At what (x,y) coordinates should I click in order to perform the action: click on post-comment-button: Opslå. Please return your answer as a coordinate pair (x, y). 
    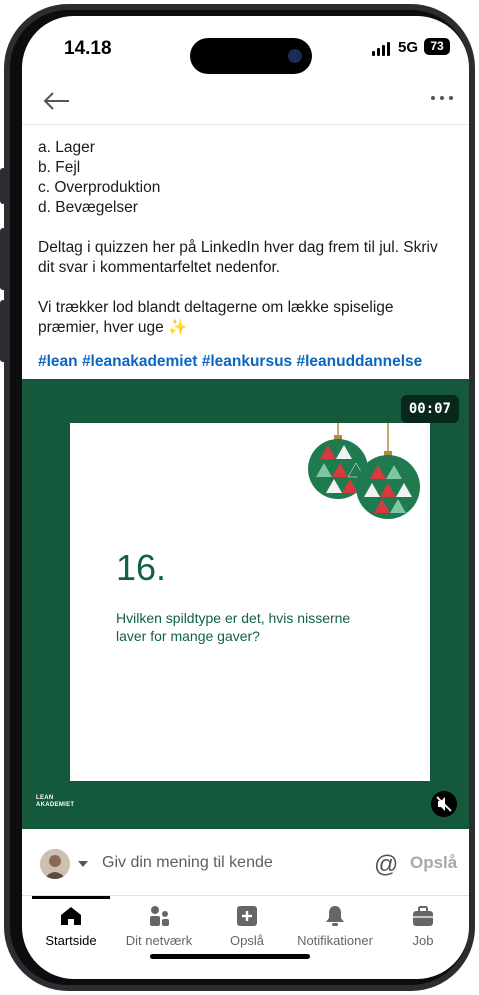
    Looking at the image, I should click on (433, 863).